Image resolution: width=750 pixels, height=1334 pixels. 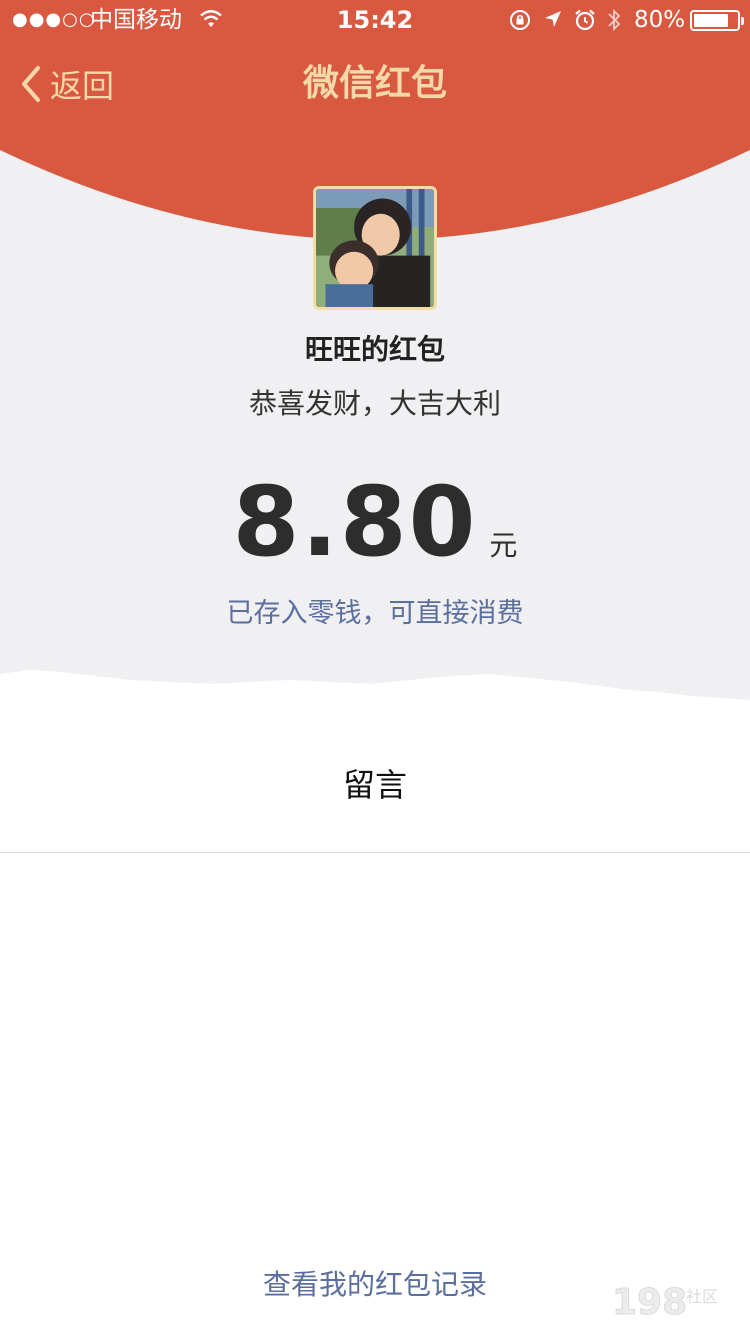 What do you see at coordinates (374, 83) in the screenshot?
I see `page-title: 微信红包` at bounding box center [374, 83].